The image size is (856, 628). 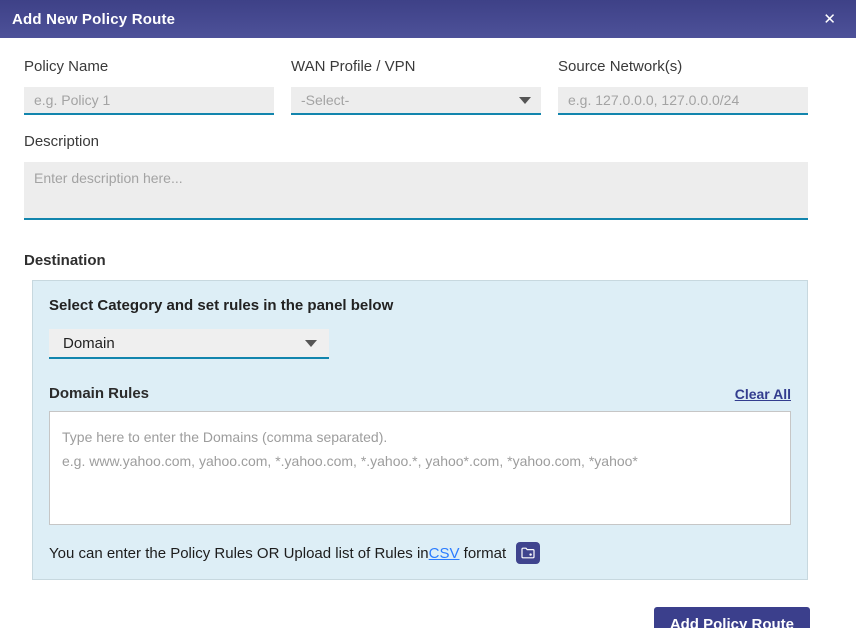 What do you see at coordinates (89, 343) in the screenshot?
I see `category-selected-value: Domain` at bounding box center [89, 343].